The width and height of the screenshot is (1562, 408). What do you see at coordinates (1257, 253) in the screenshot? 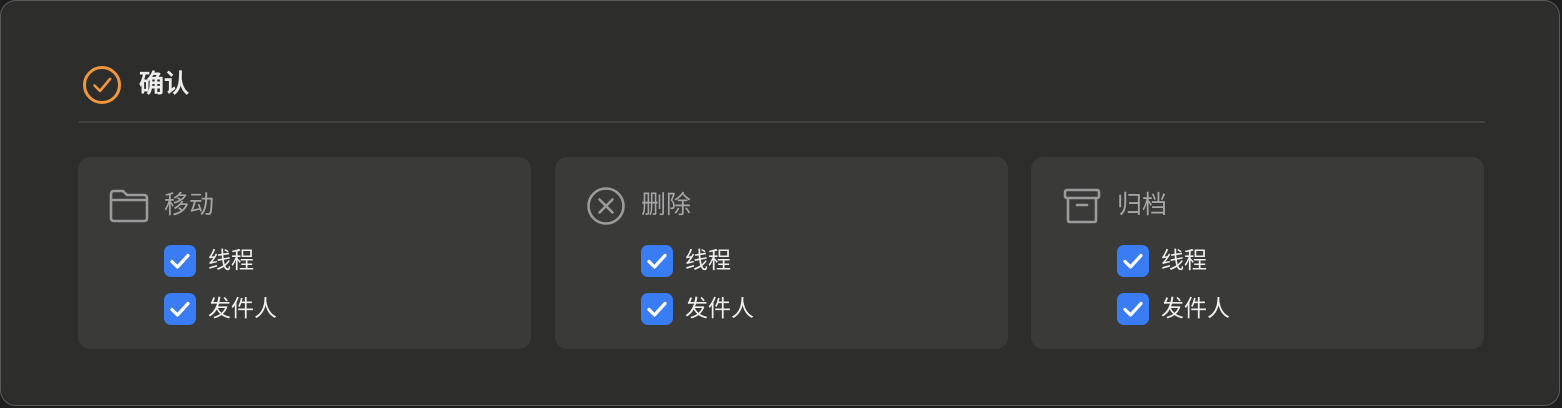
I see `card-archive: 归档 线程 发件人` at bounding box center [1257, 253].